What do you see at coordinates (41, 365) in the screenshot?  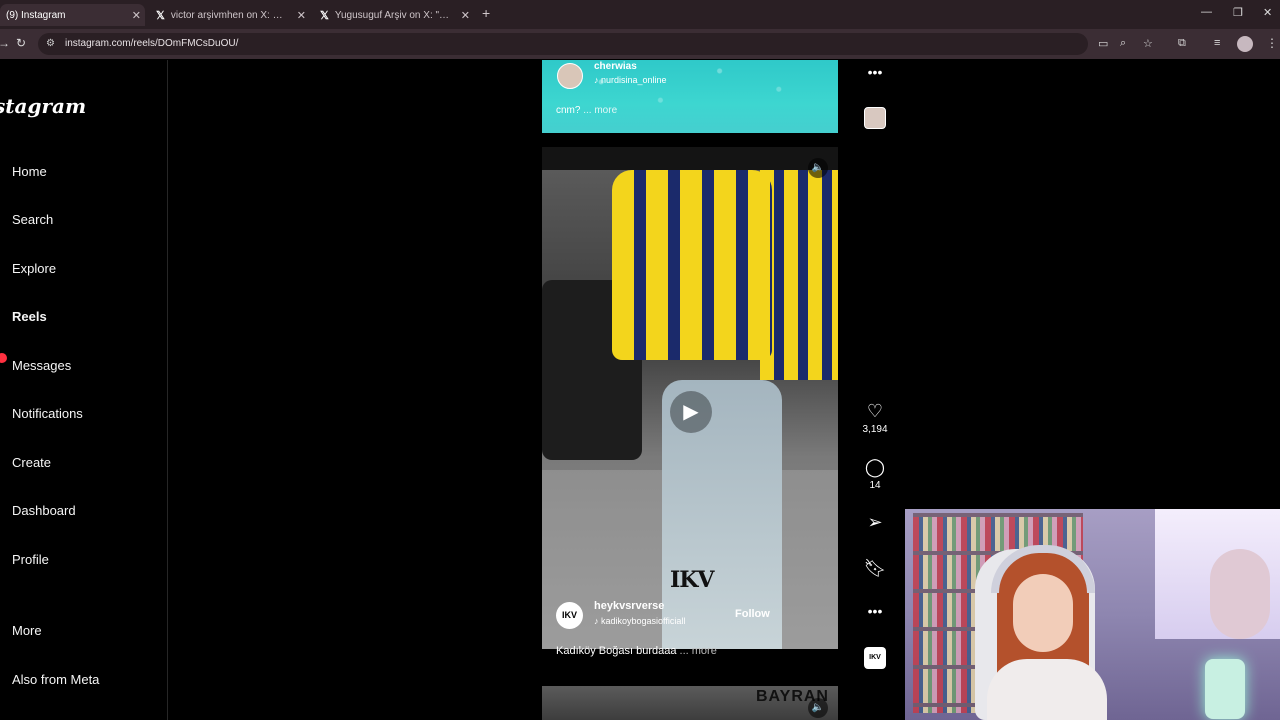 I see `sidebar-item-messages: Messages` at bounding box center [41, 365].